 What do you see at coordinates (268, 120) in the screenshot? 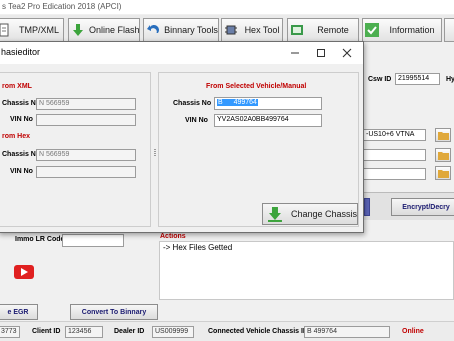
I see `vehicle-vin-input: YV2AS02A0BB499764` at bounding box center [268, 120].